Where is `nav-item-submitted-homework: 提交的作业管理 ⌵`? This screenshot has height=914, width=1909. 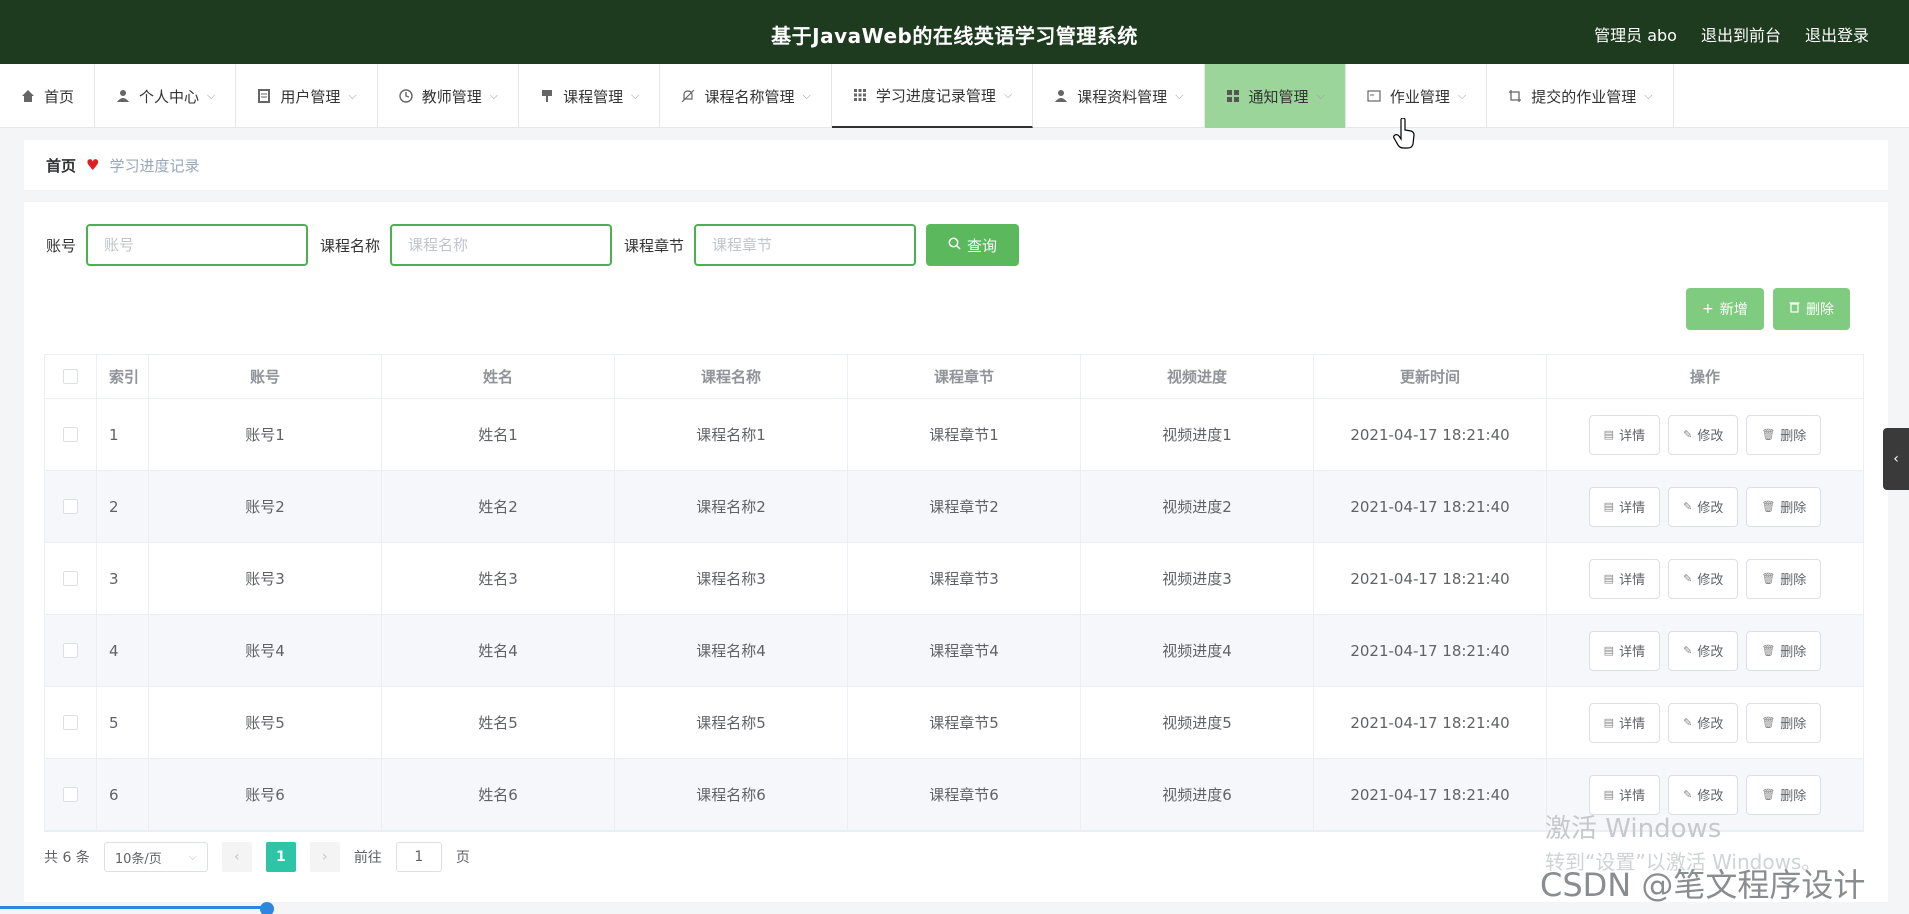 nav-item-submitted-homework: 提交的作业管理 ⌵ is located at coordinates (1580, 96).